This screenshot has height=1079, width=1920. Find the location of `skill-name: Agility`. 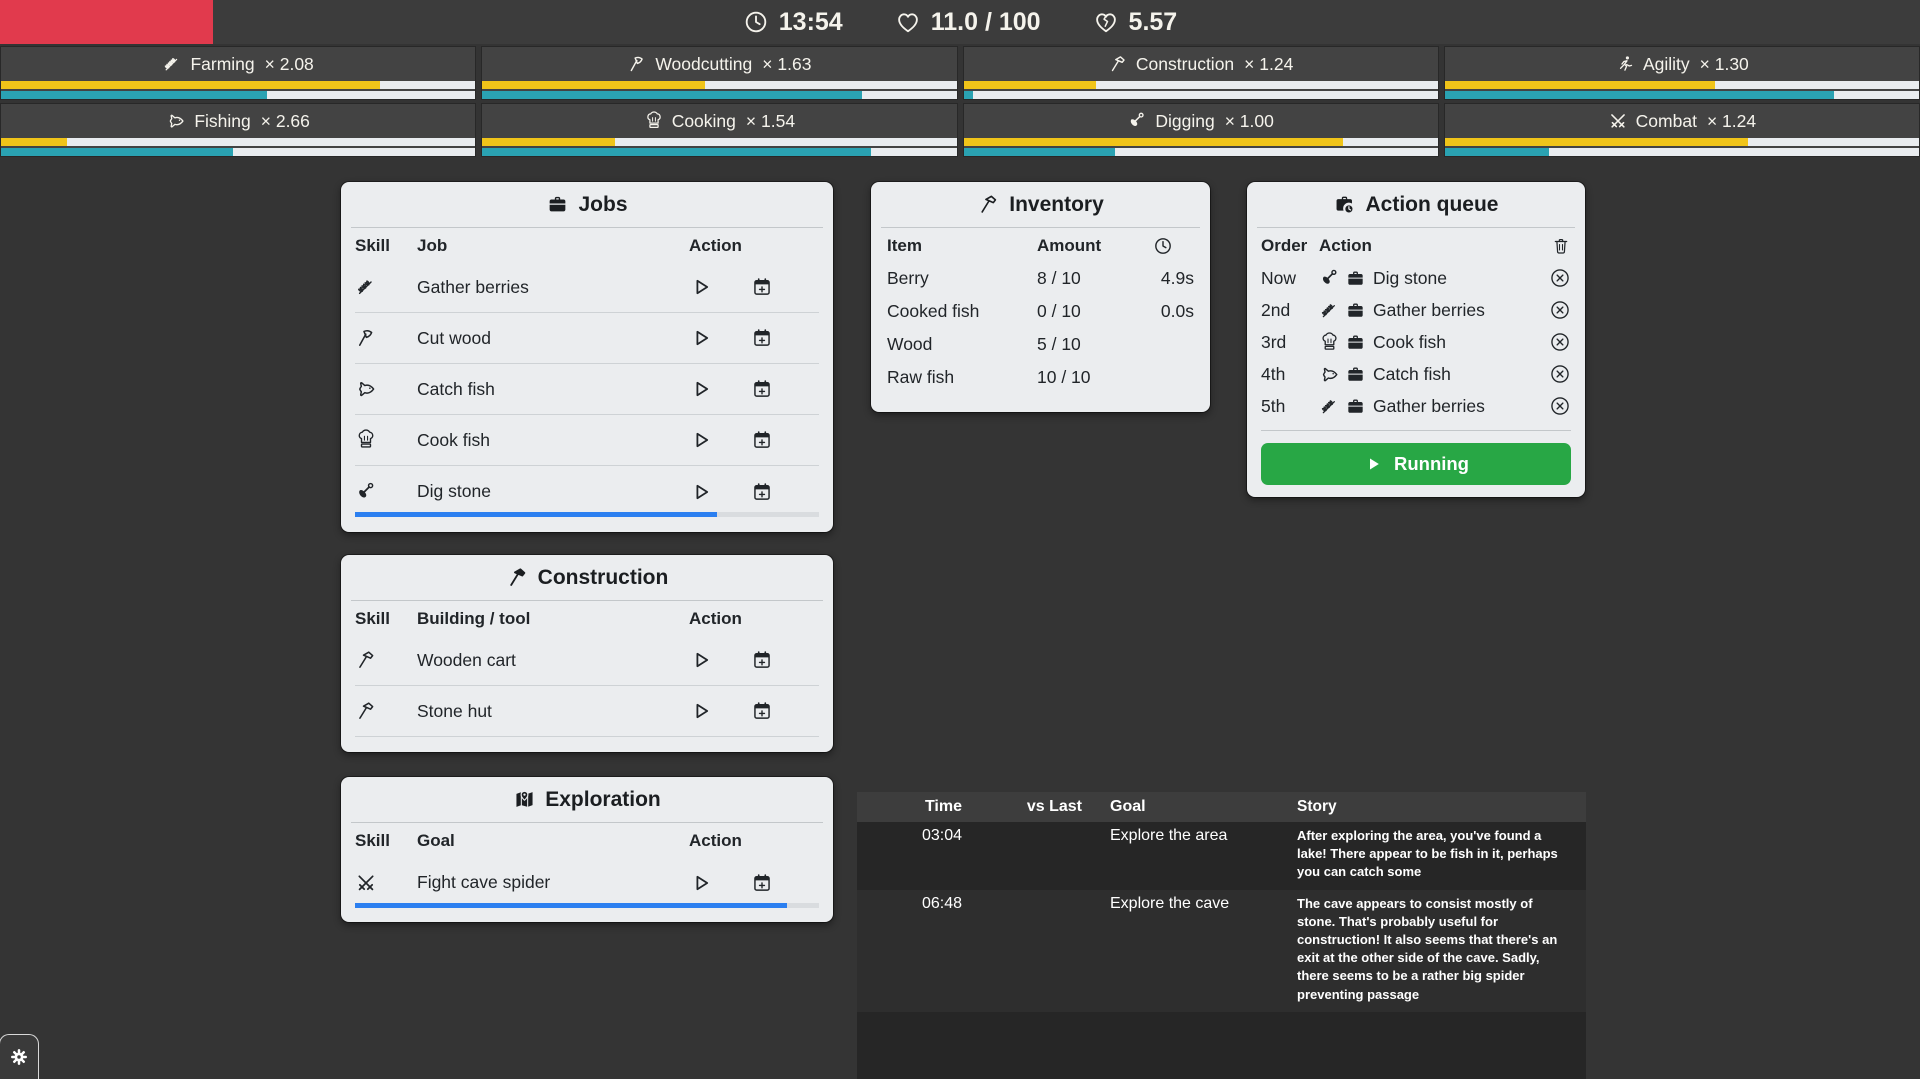

skill-name: Agility is located at coordinates (1666, 63).